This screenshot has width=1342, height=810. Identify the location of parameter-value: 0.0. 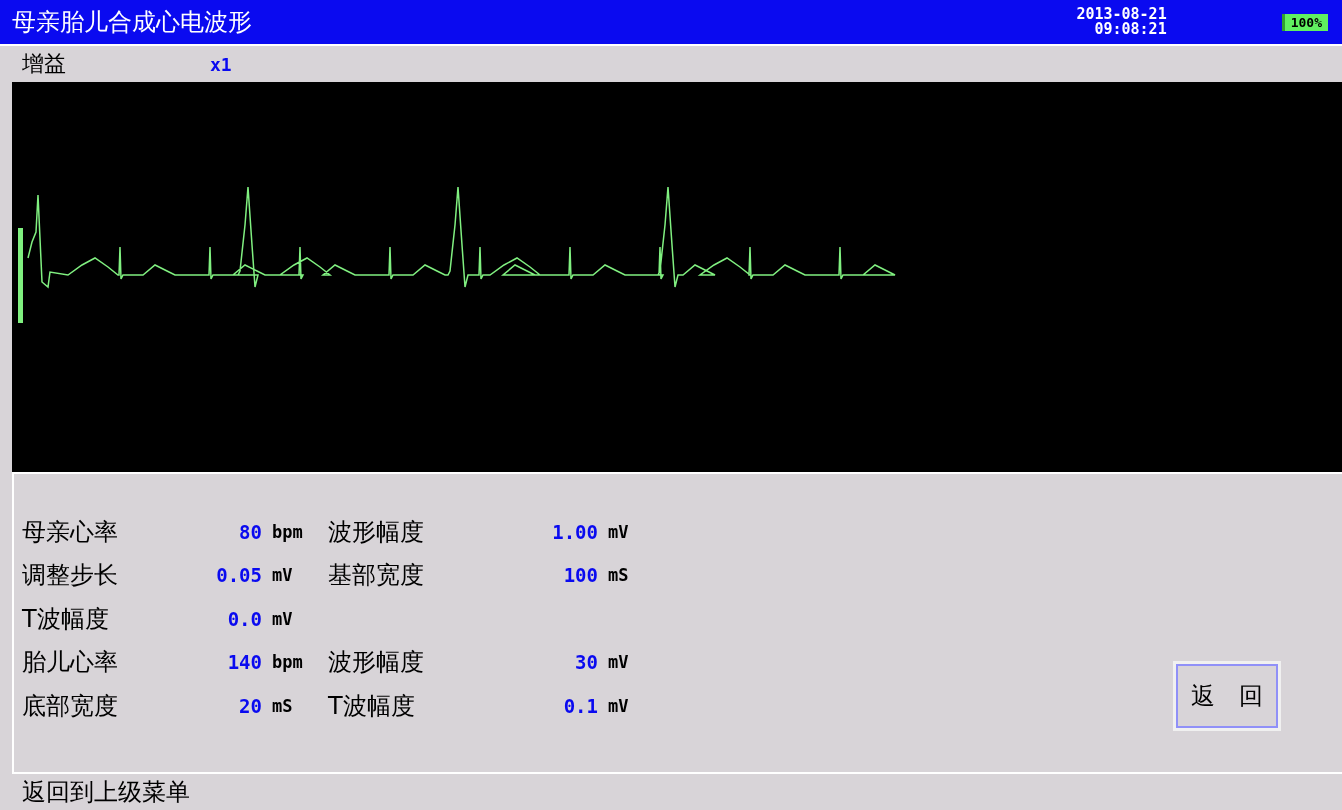
(212, 618).